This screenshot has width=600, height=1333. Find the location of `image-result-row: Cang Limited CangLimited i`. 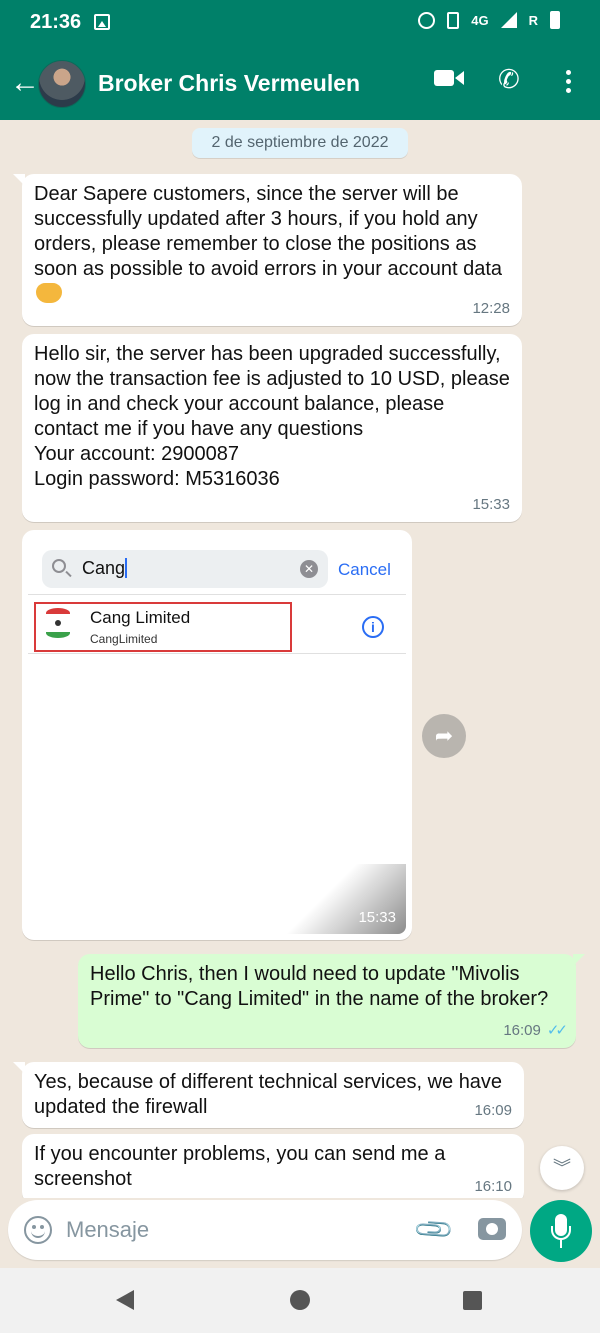

image-result-row: Cang Limited CangLimited i is located at coordinates (217, 625).